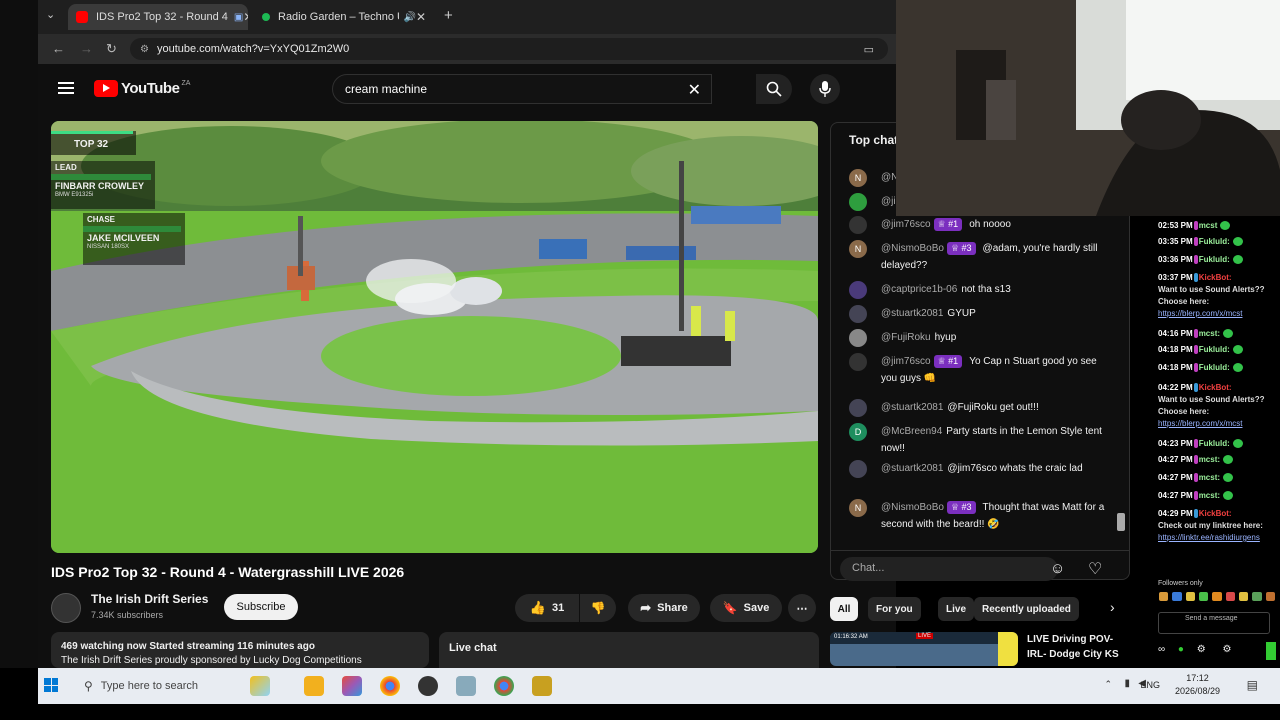 The image size is (1280, 720). What do you see at coordinates (1108, 684) in the screenshot?
I see `tray-chevron-icon: ⌃` at bounding box center [1108, 684].